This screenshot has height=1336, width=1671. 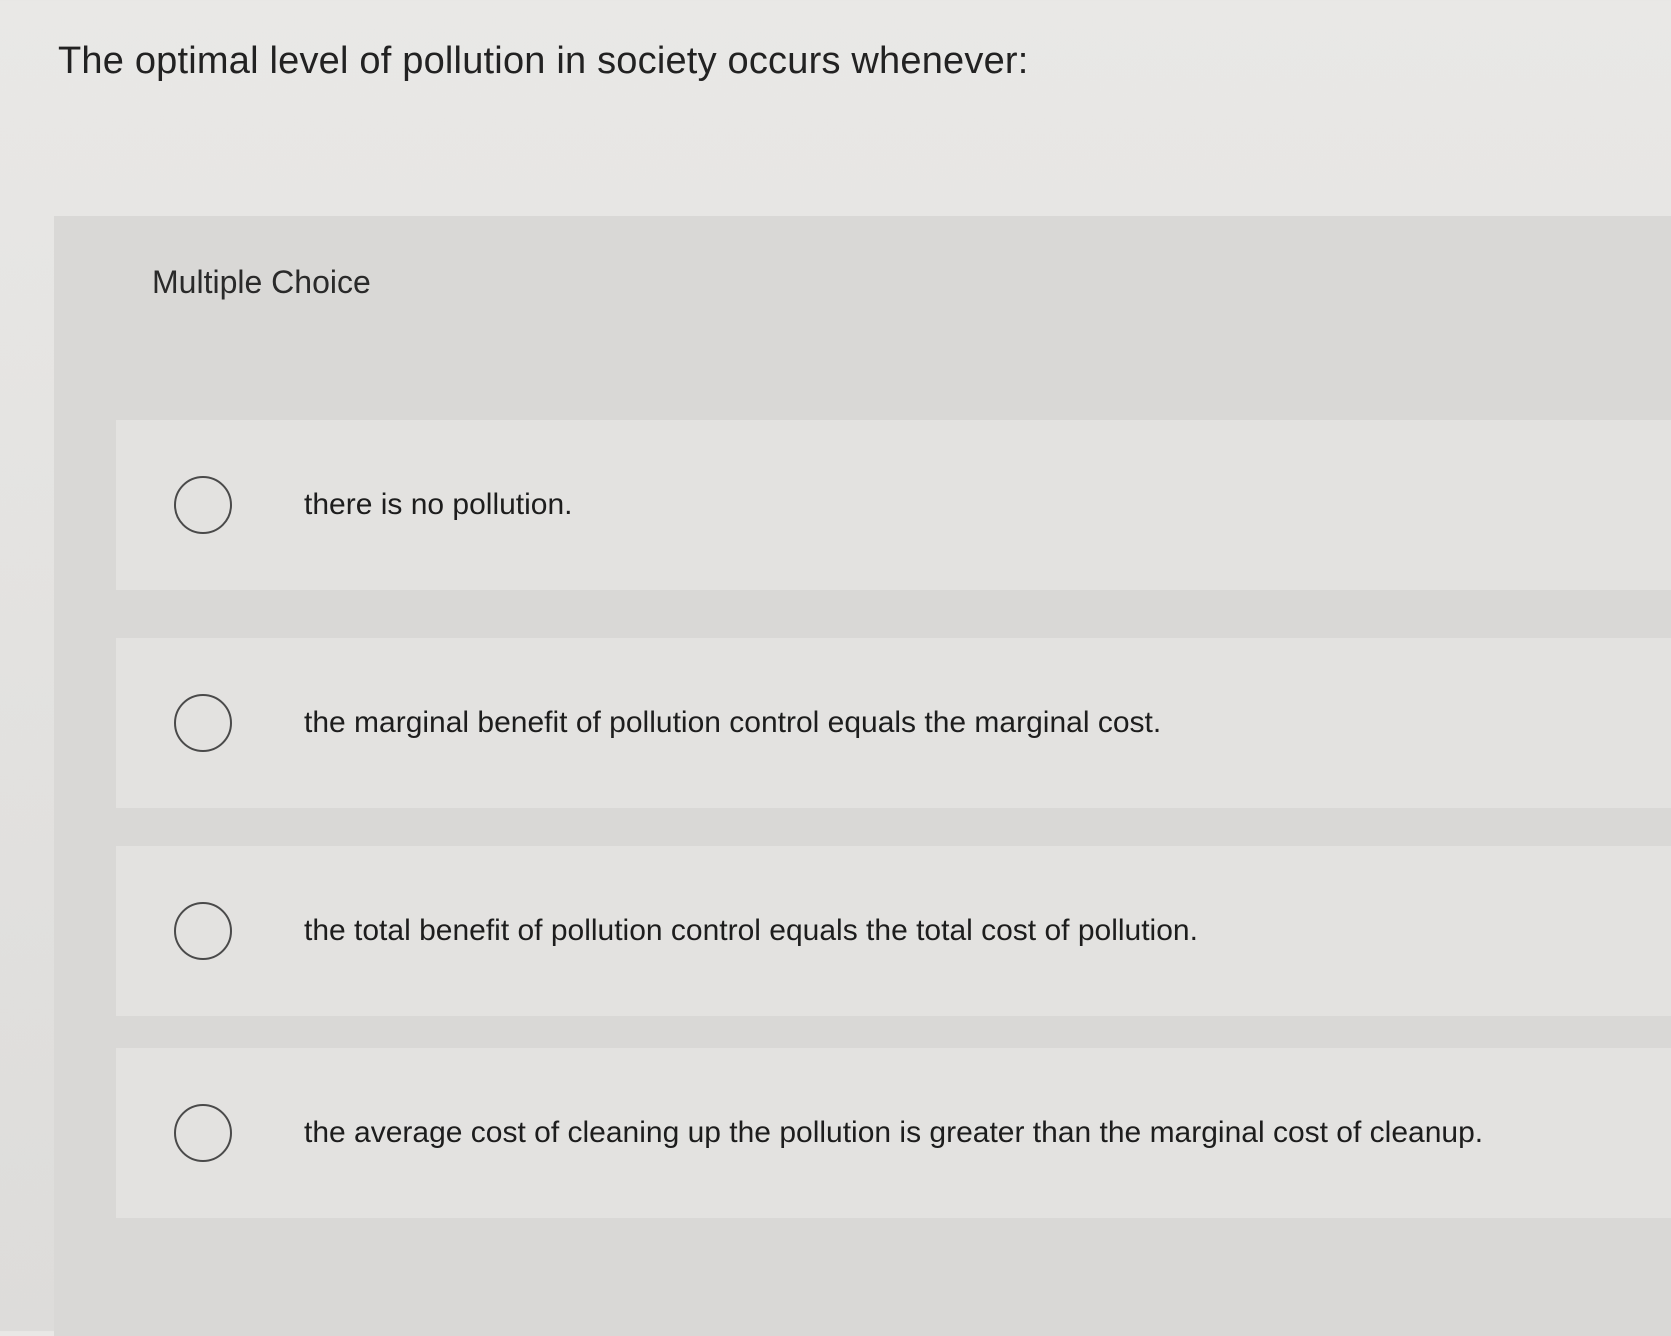 I want to click on answer-option-label: there is no pollution., so click(x=438, y=504).